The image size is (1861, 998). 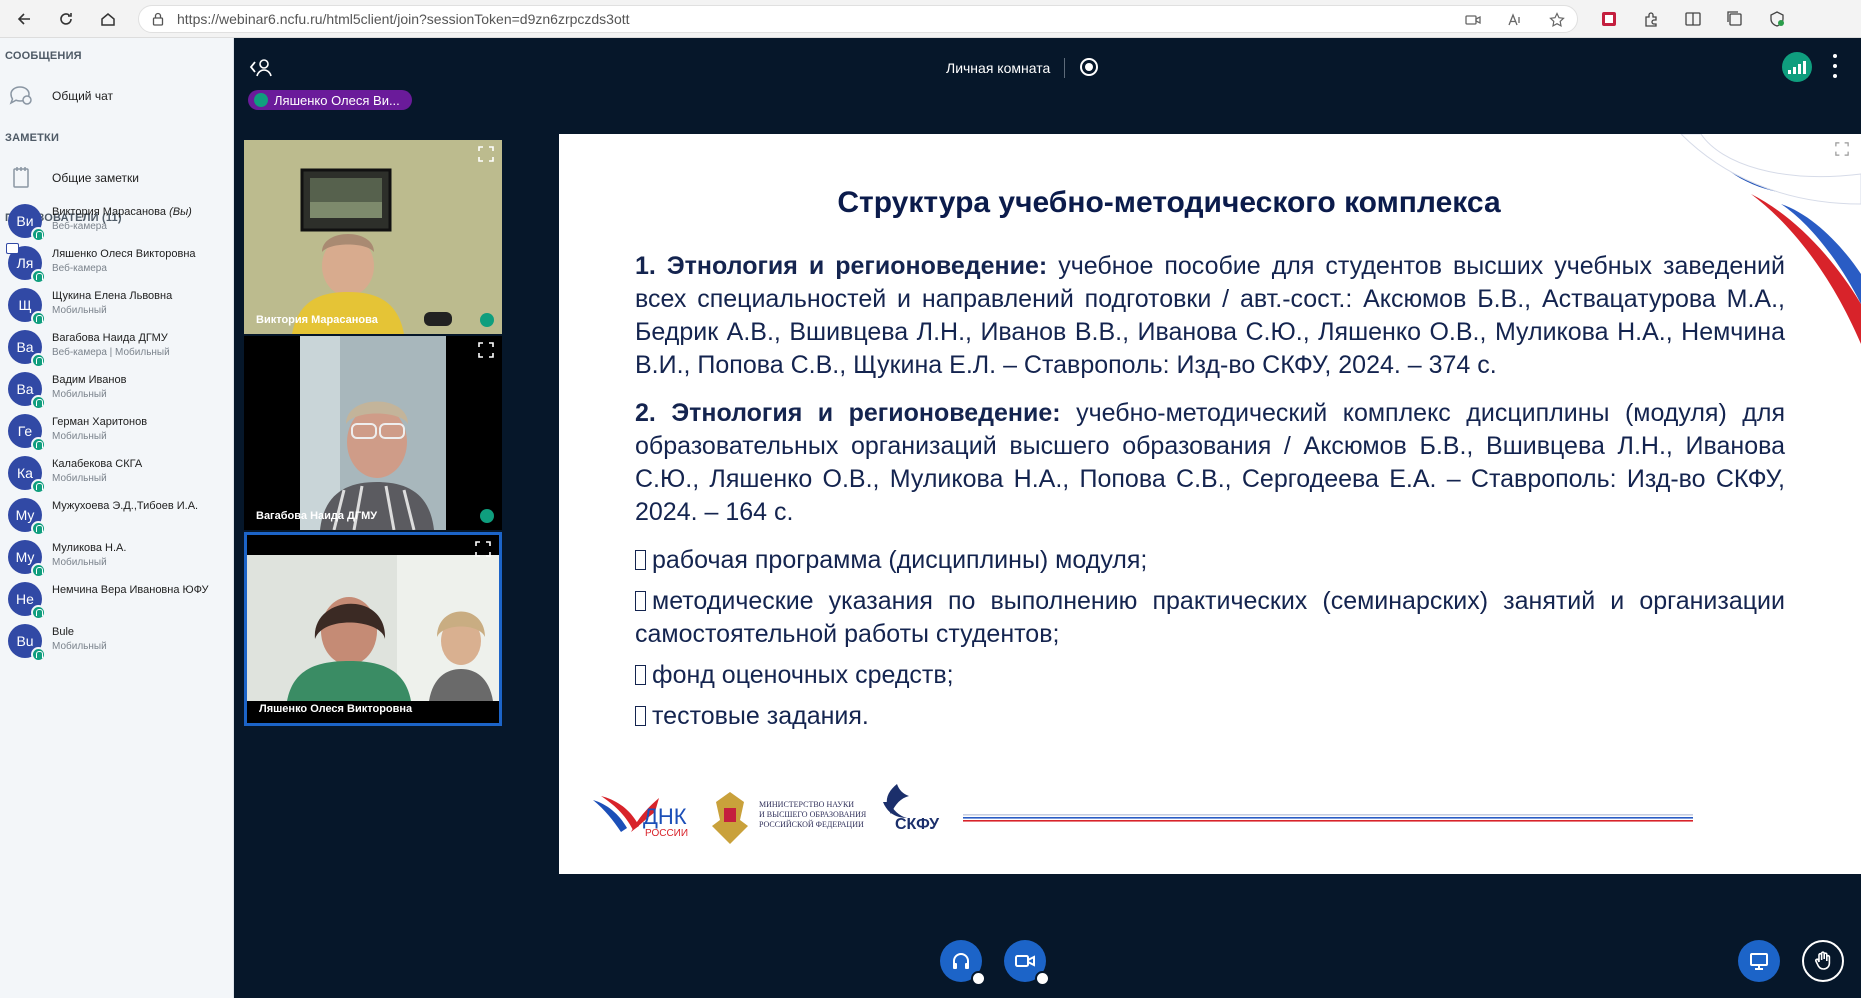 I want to click on extensions-puzzle-icon, so click(x=1651, y=19).